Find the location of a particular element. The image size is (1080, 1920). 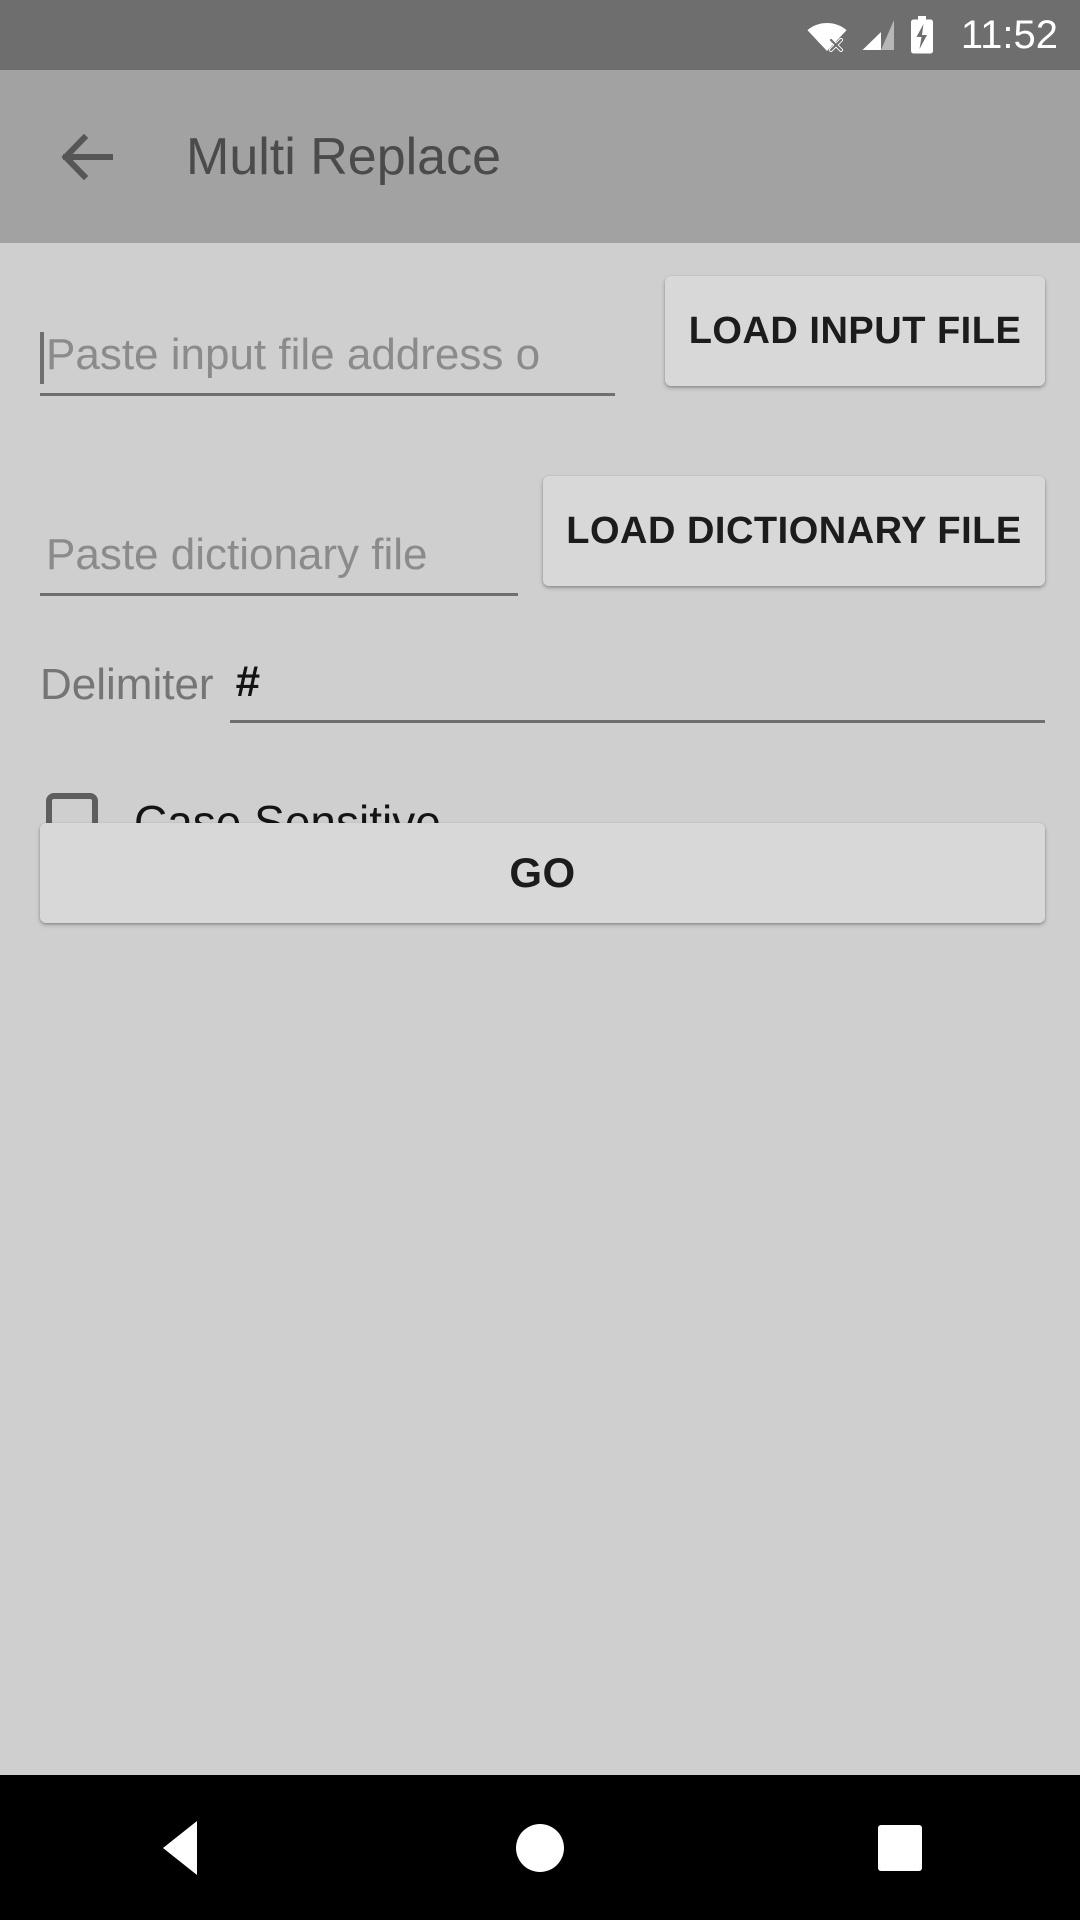

delimiter-row: Delimiter is located at coordinates (542, 678).